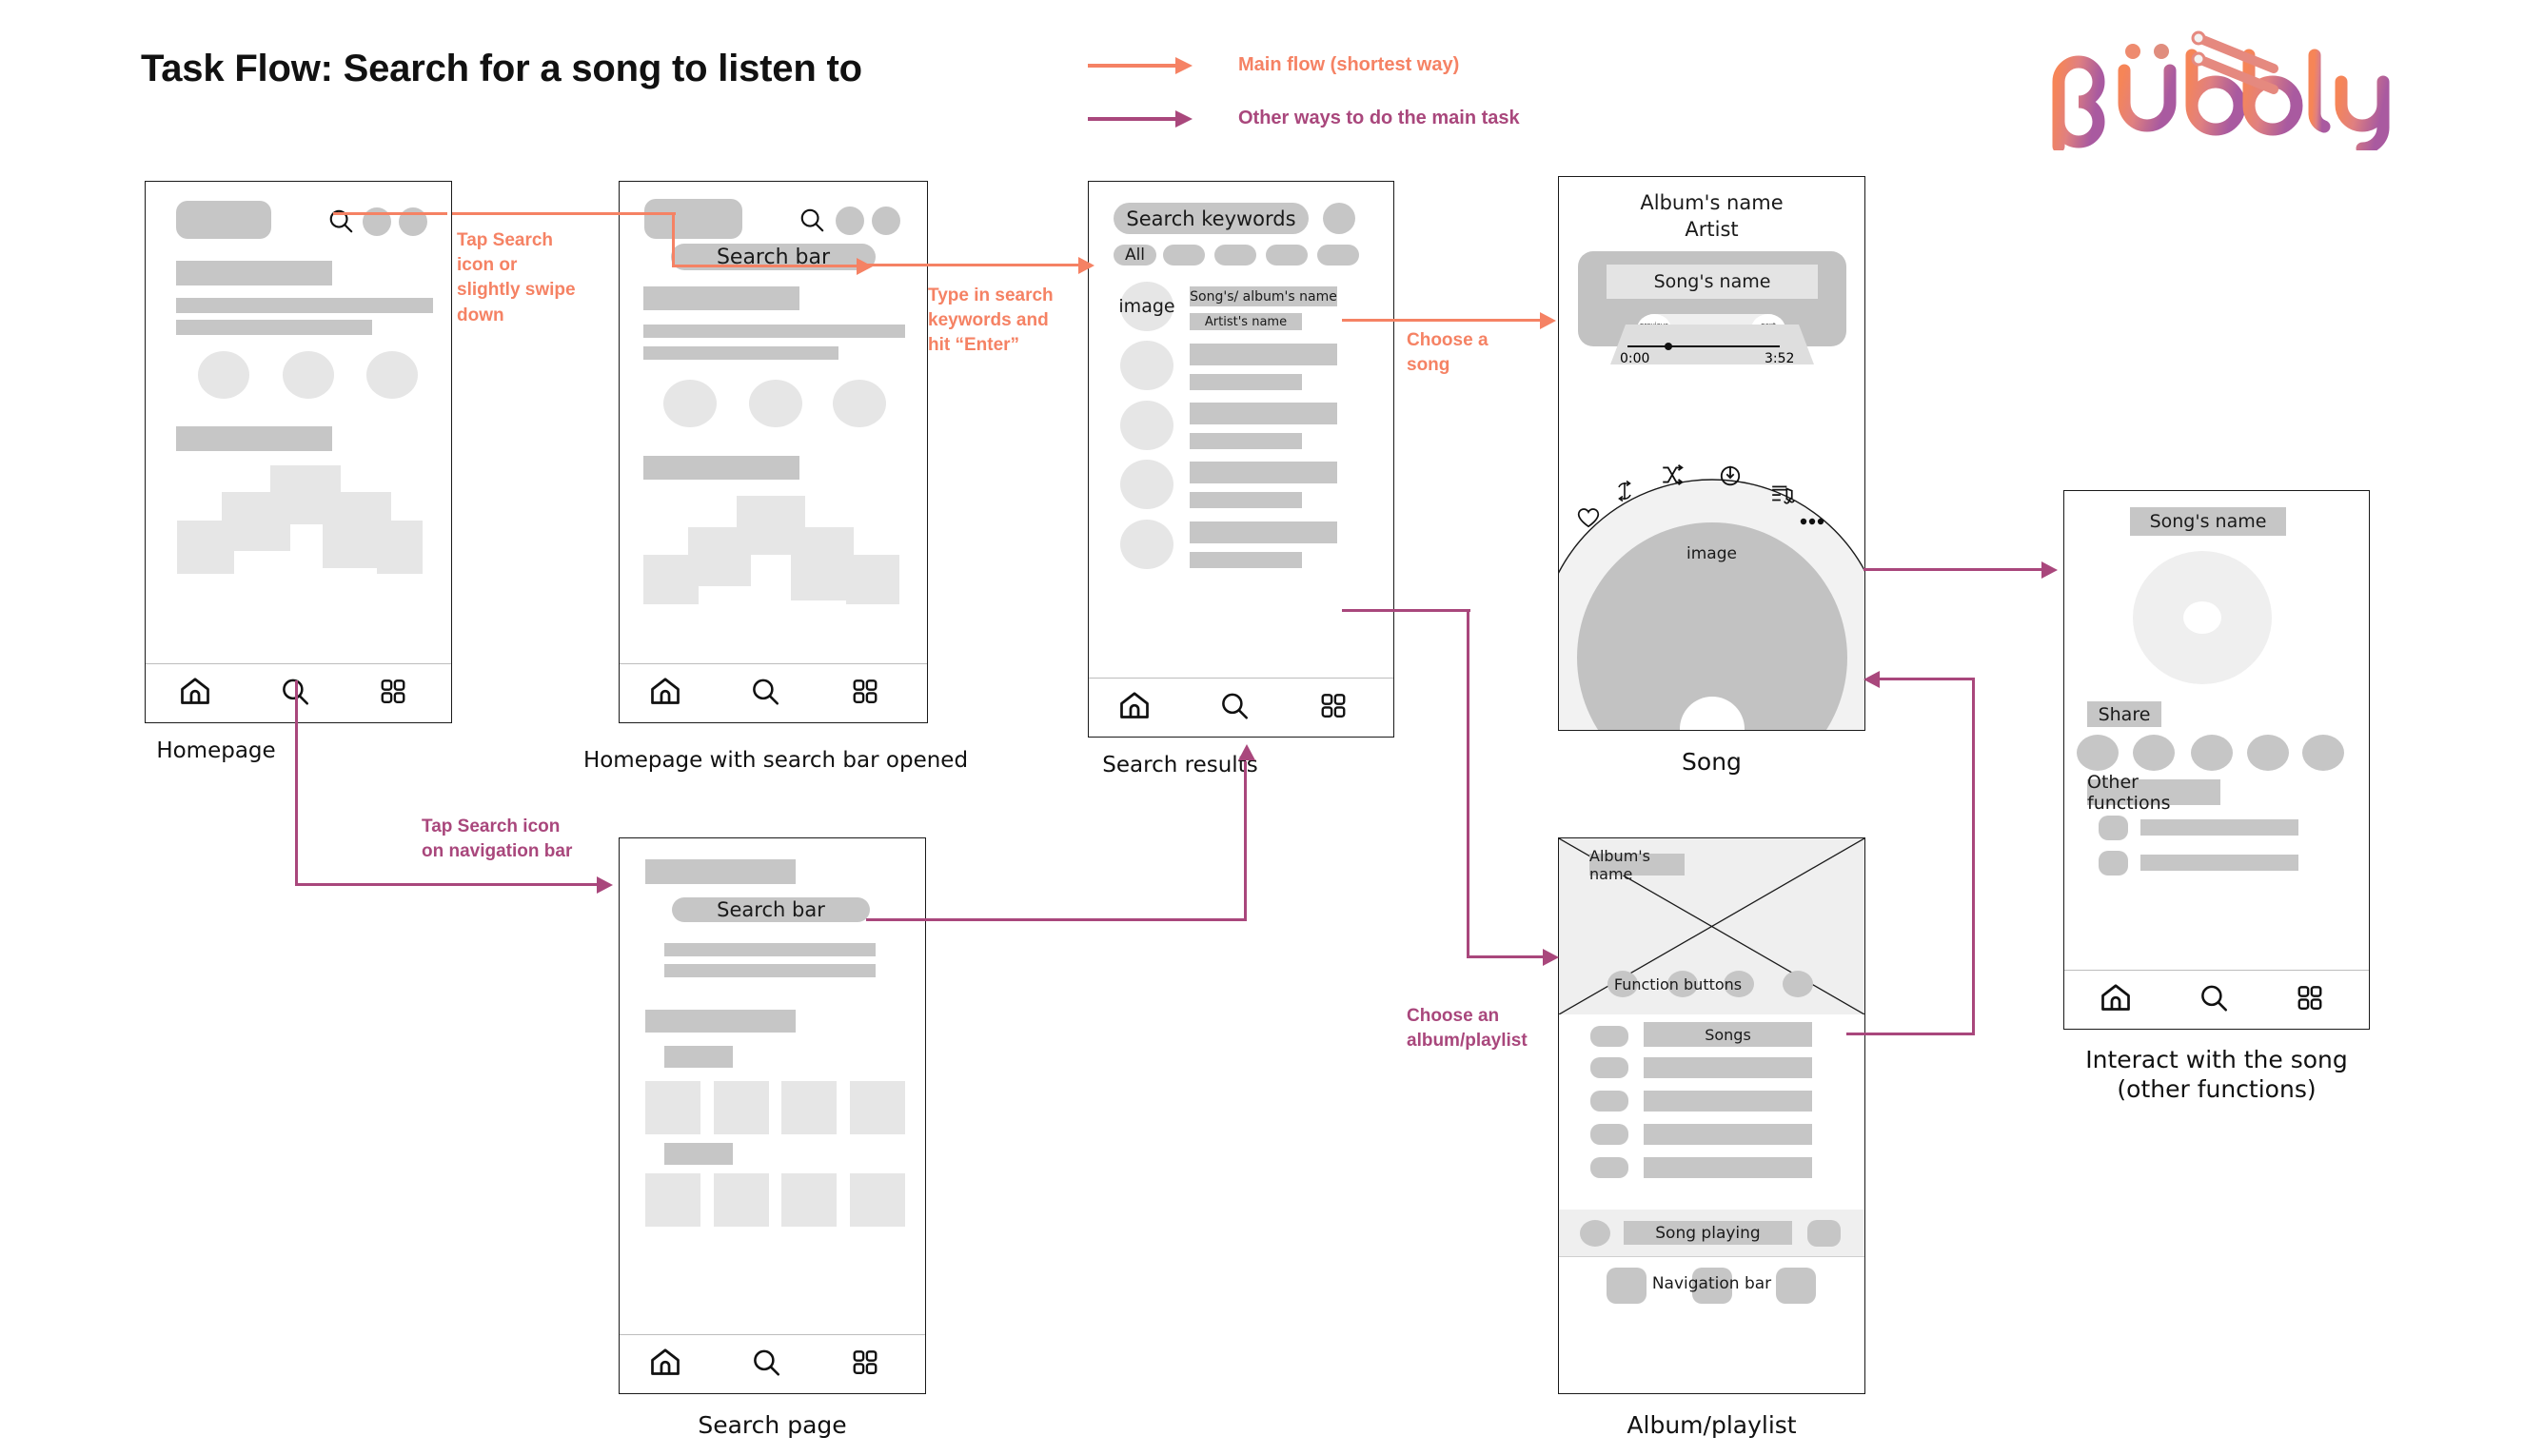  Describe the element at coordinates (1672, 477) in the screenshot. I see `shuffle-icon` at that location.